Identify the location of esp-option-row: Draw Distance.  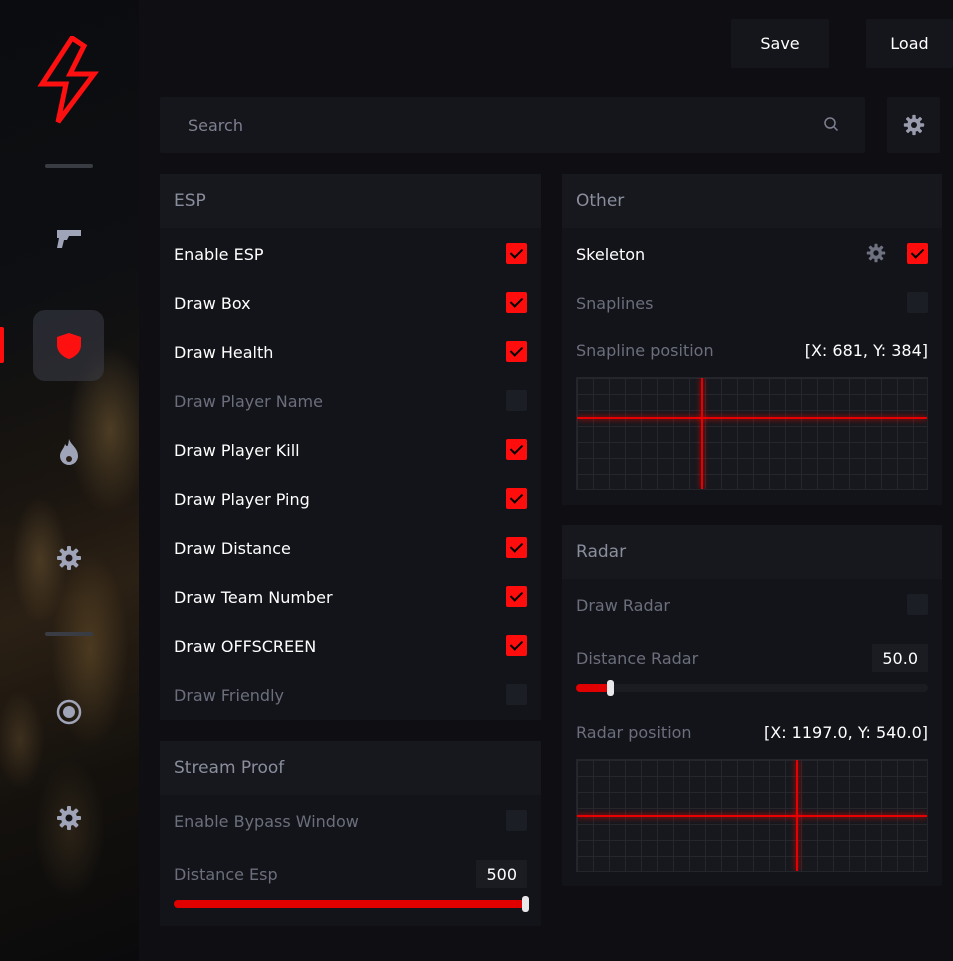
(350, 548).